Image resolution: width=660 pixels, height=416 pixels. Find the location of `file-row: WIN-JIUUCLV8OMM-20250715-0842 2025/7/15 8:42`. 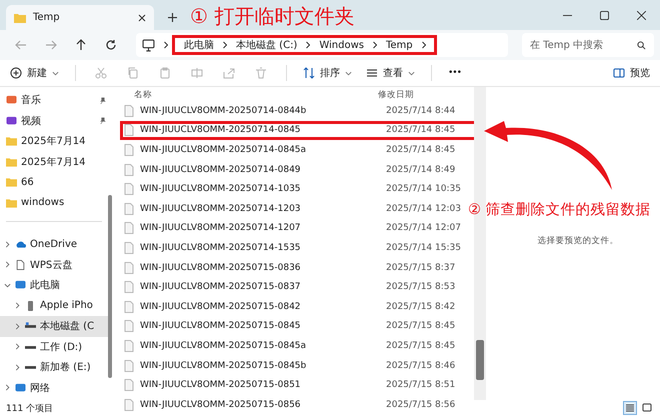

file-row: WIN-JIUUCLV8OMM-20250715-0842 2025/7/15 8:42 is located at coordinates (297, 306).